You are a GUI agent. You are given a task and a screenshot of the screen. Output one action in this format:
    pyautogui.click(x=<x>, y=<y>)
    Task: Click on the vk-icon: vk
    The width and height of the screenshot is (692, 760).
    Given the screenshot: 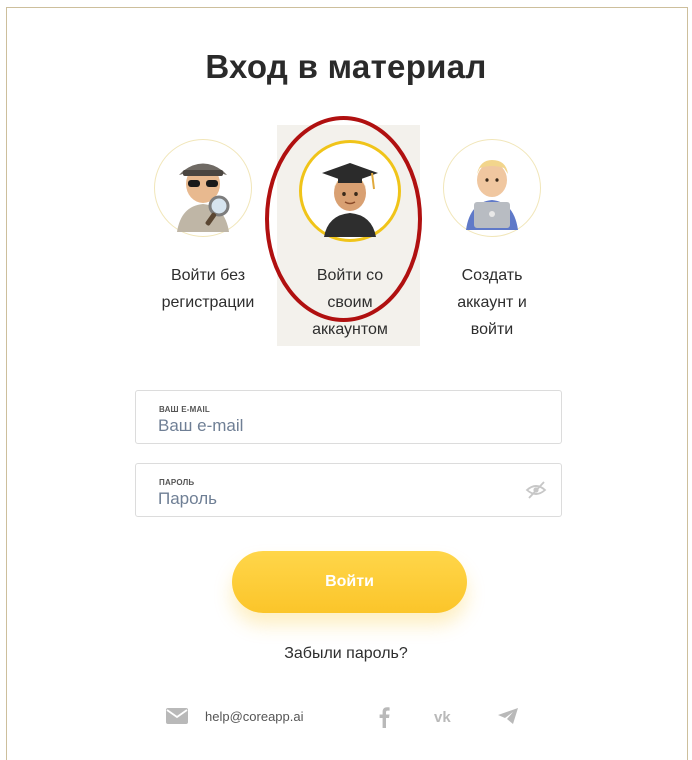 What is the action you would take?
    pyautogui.click(x=445, y=718)
    